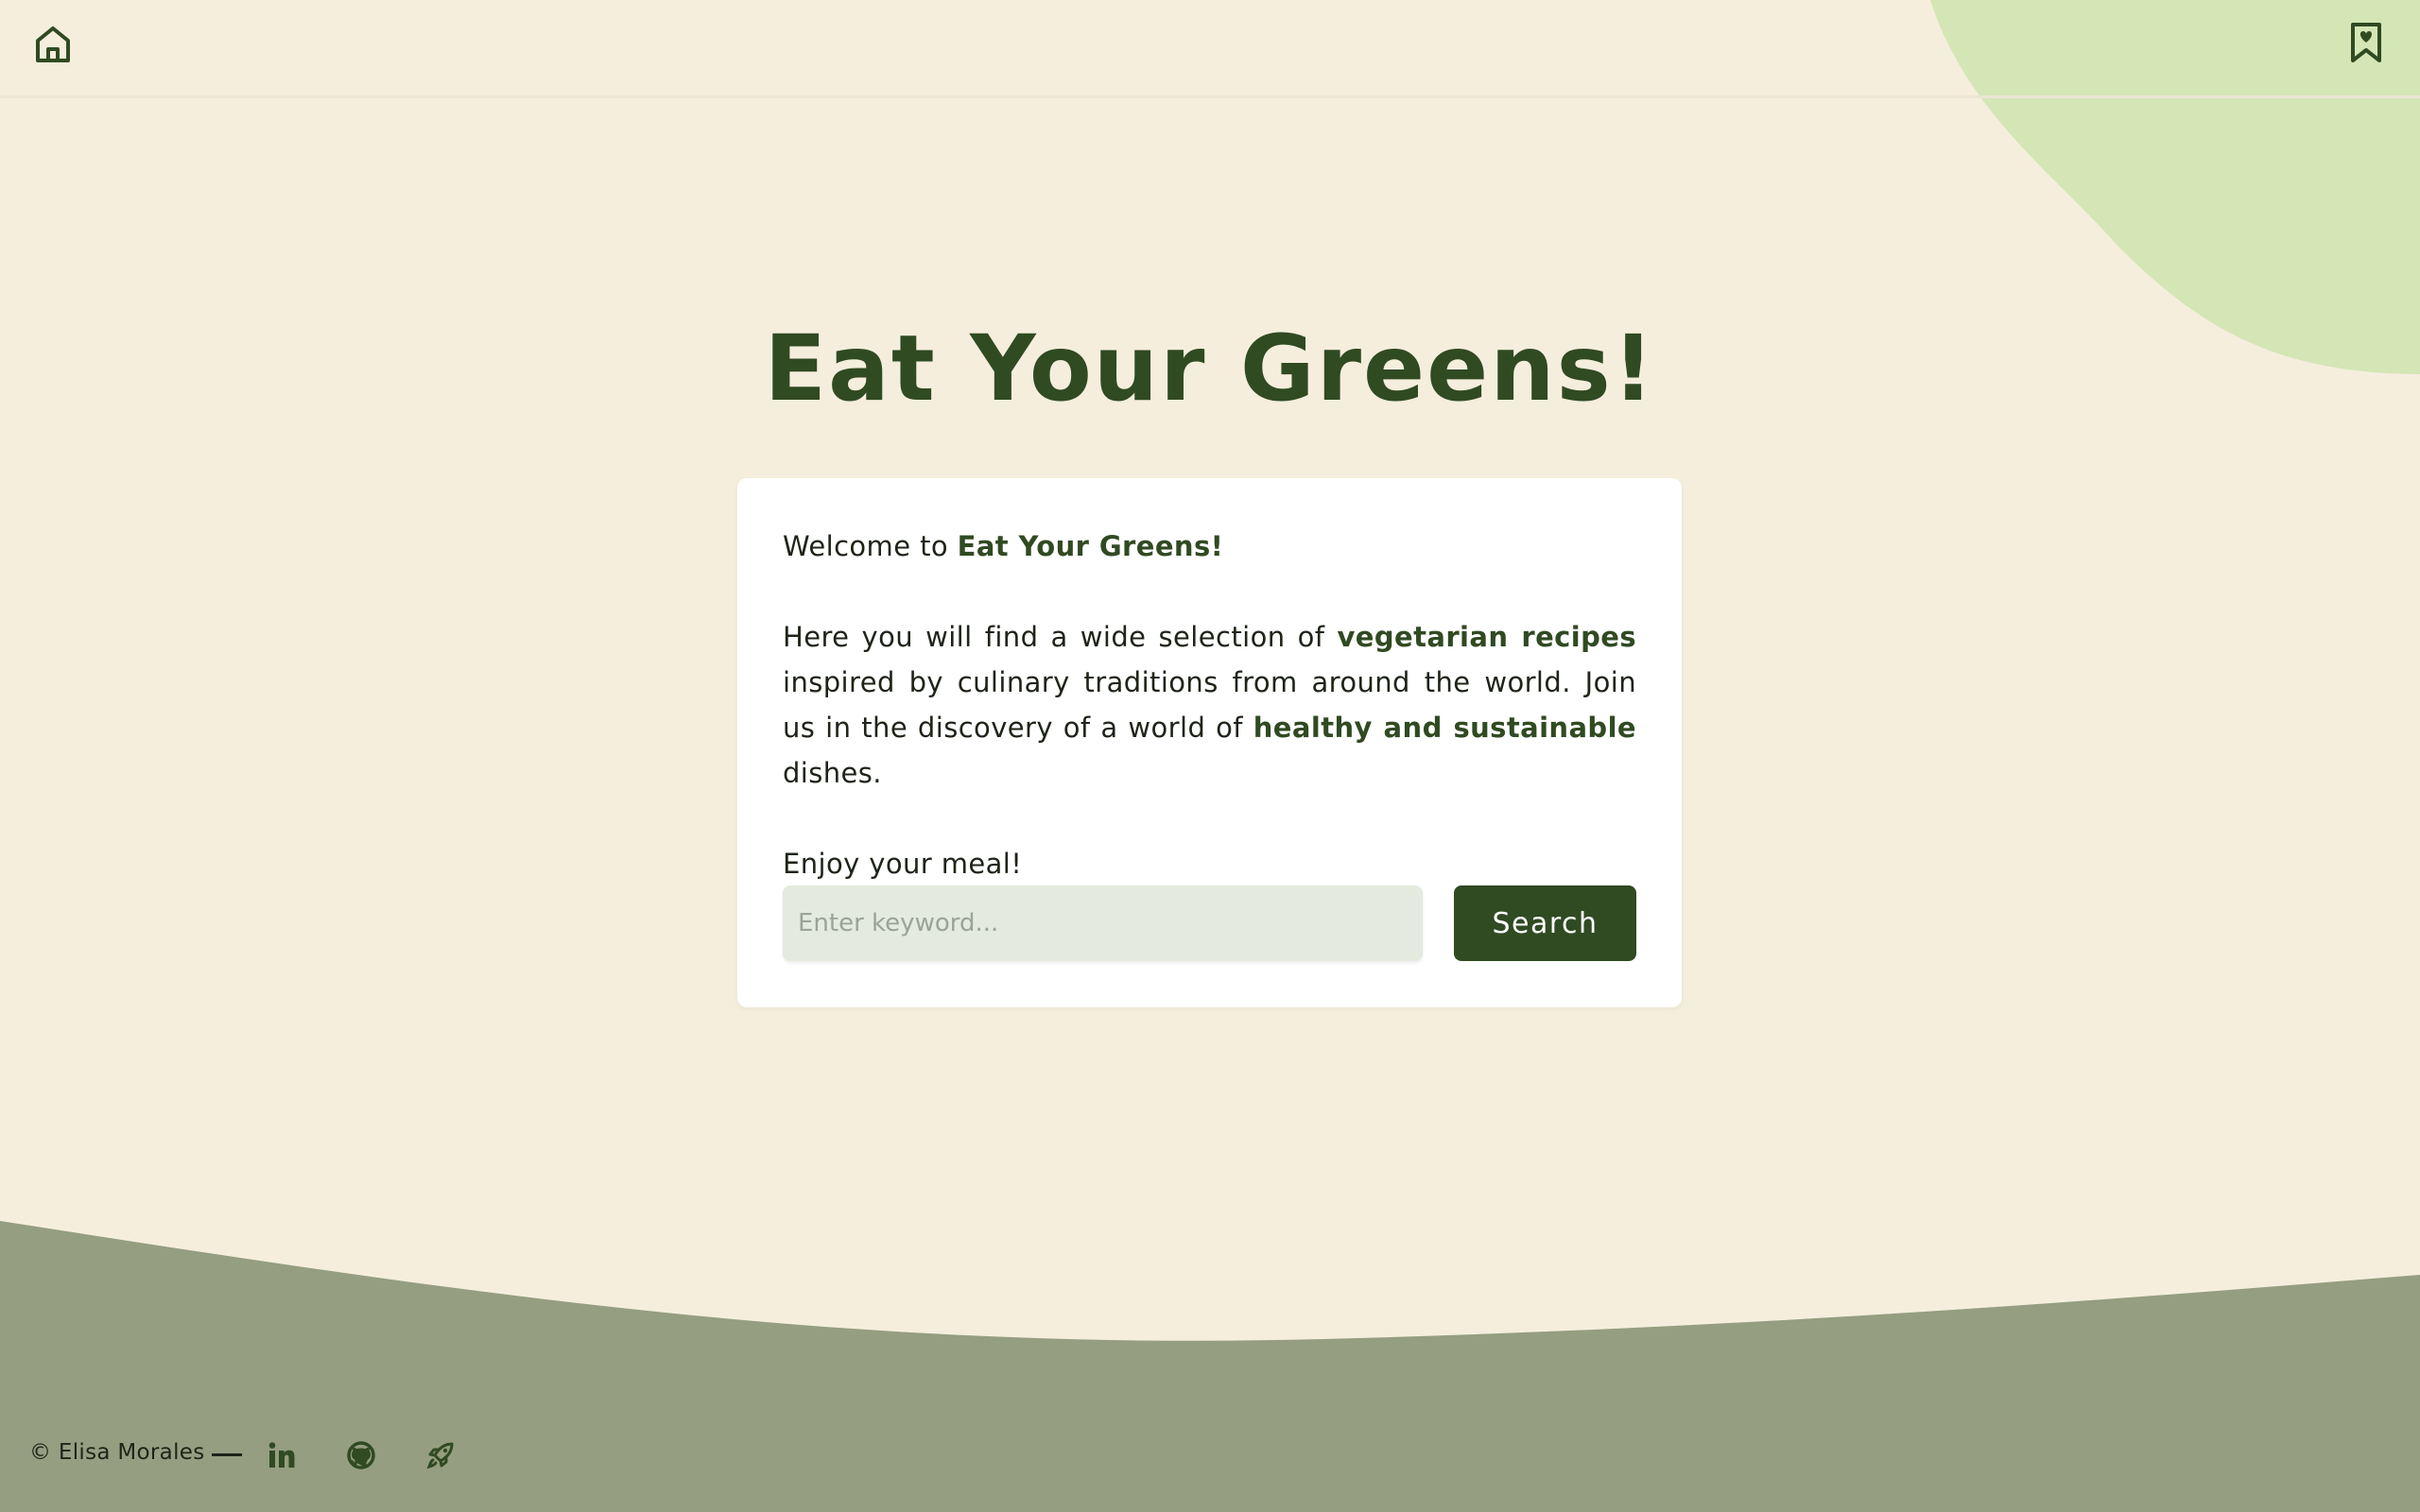 The height and width of the screenshot is (1512, 2420). I want to click on divider-dash, so click(227, 1454).